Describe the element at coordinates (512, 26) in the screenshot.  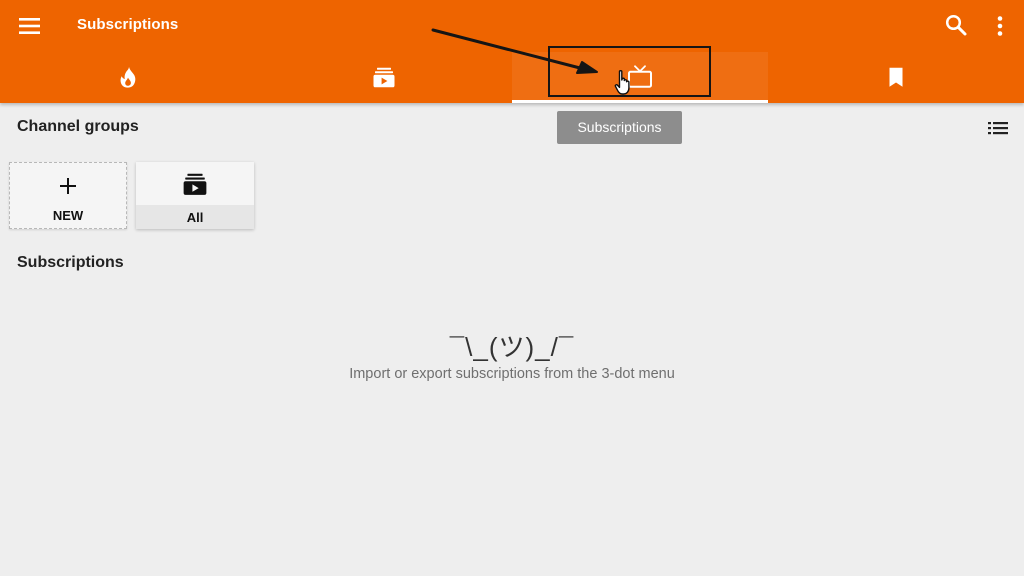
I see `toolbar: Subscriptions` at that location.